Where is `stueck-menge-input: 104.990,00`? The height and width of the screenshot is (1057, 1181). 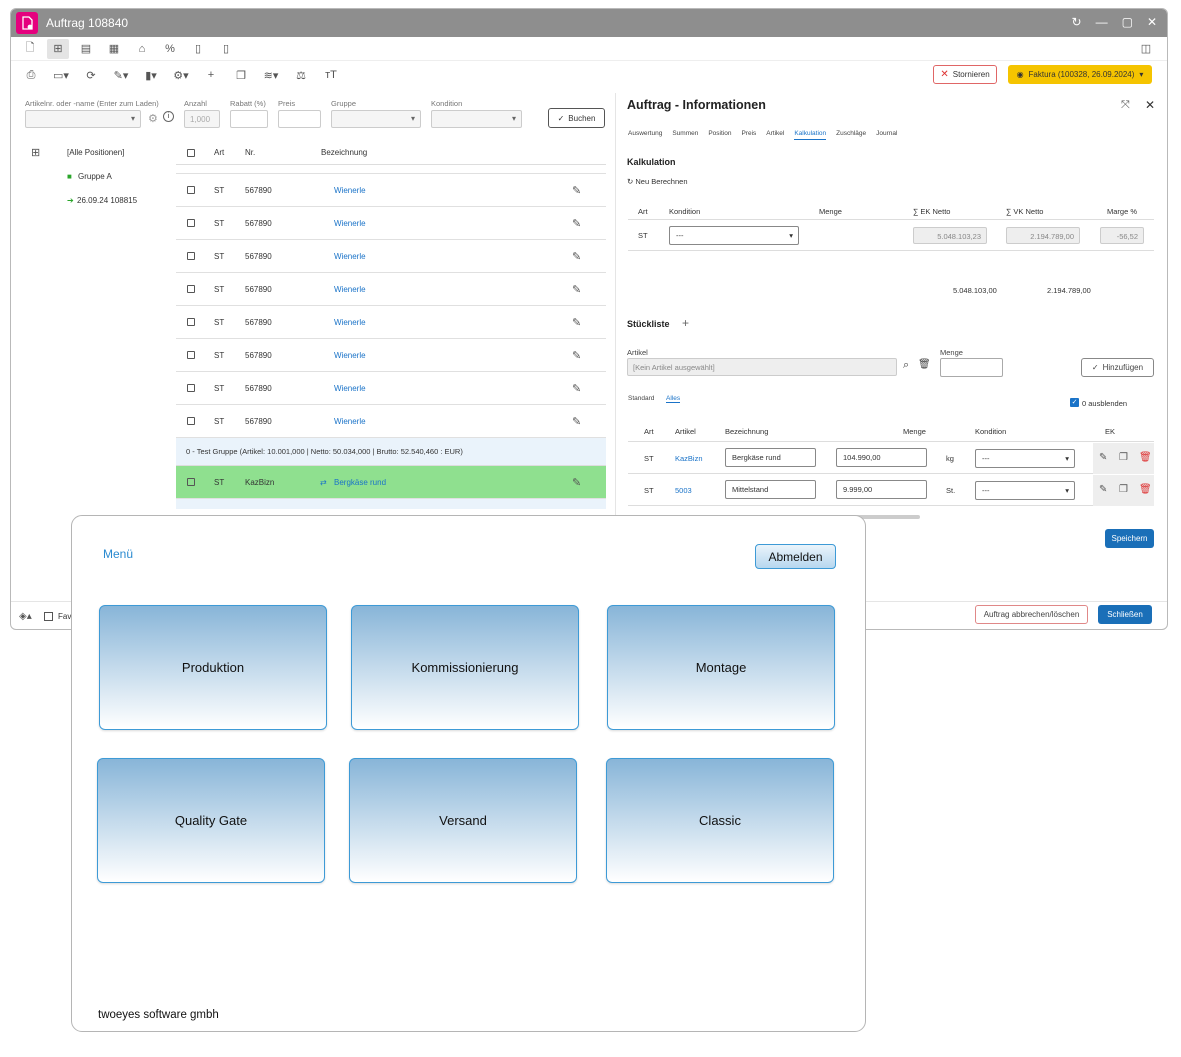
stueck-menge-input: 104.990,00 is located at coordinates (881, 457).